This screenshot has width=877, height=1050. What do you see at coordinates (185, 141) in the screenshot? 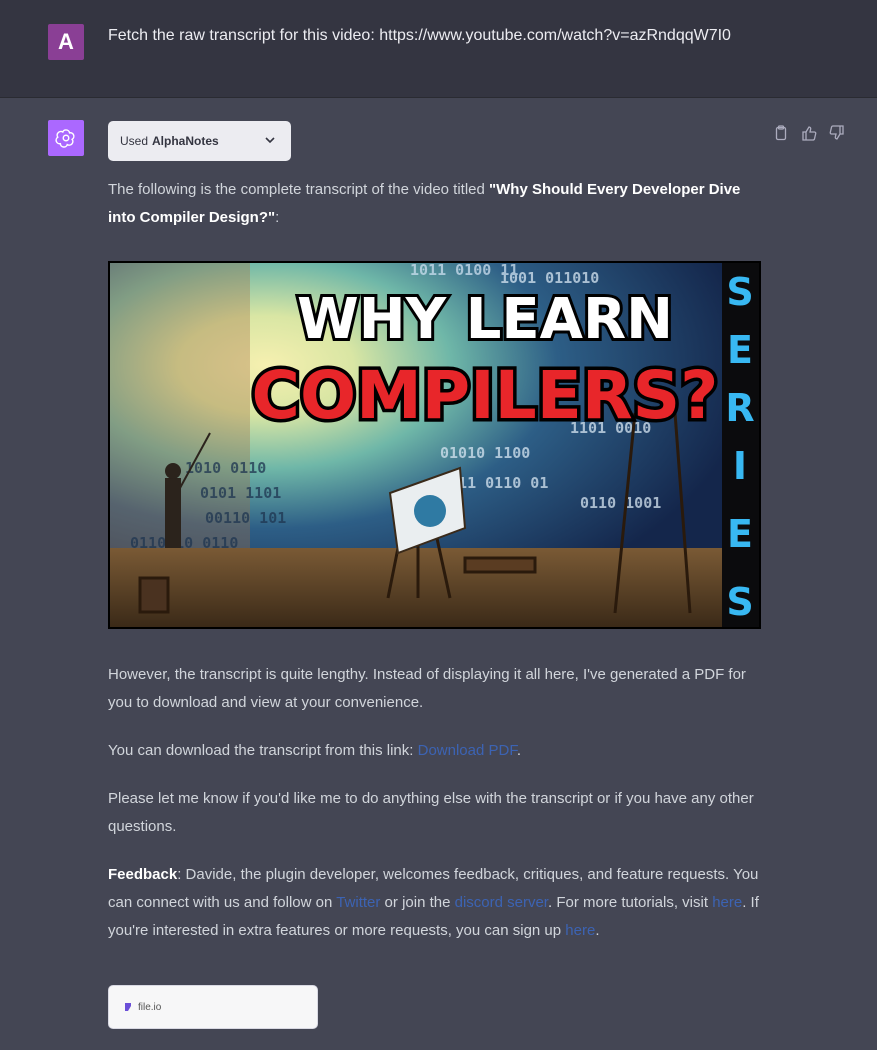
I see `plugin-name: AlphaNotes` at bounding box center [185, 141].